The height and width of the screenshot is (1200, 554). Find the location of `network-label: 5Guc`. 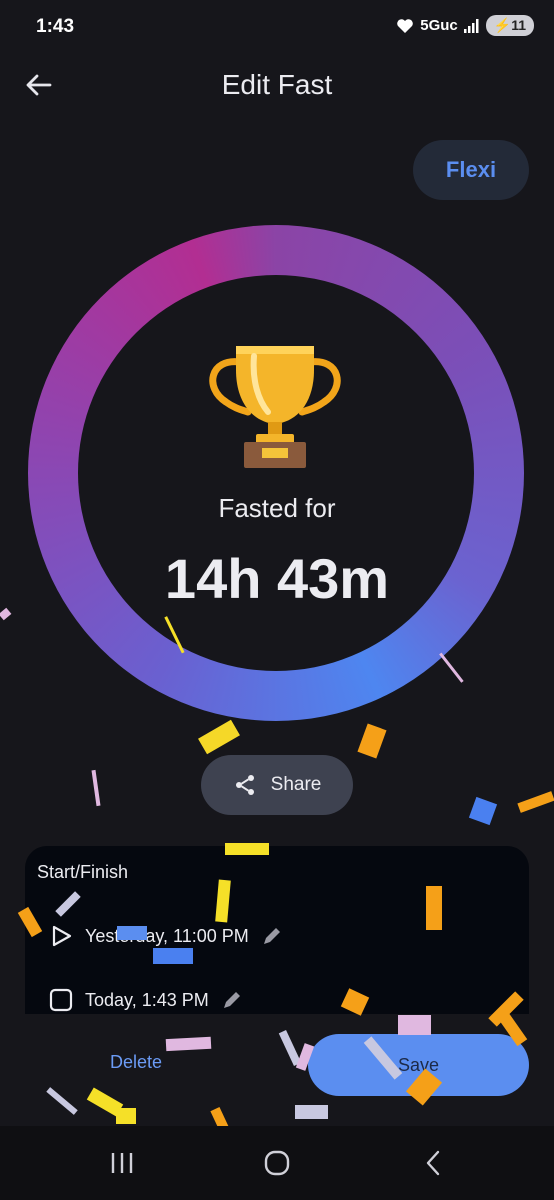

network-label: 5Guc is located at coordinates (439, 25).